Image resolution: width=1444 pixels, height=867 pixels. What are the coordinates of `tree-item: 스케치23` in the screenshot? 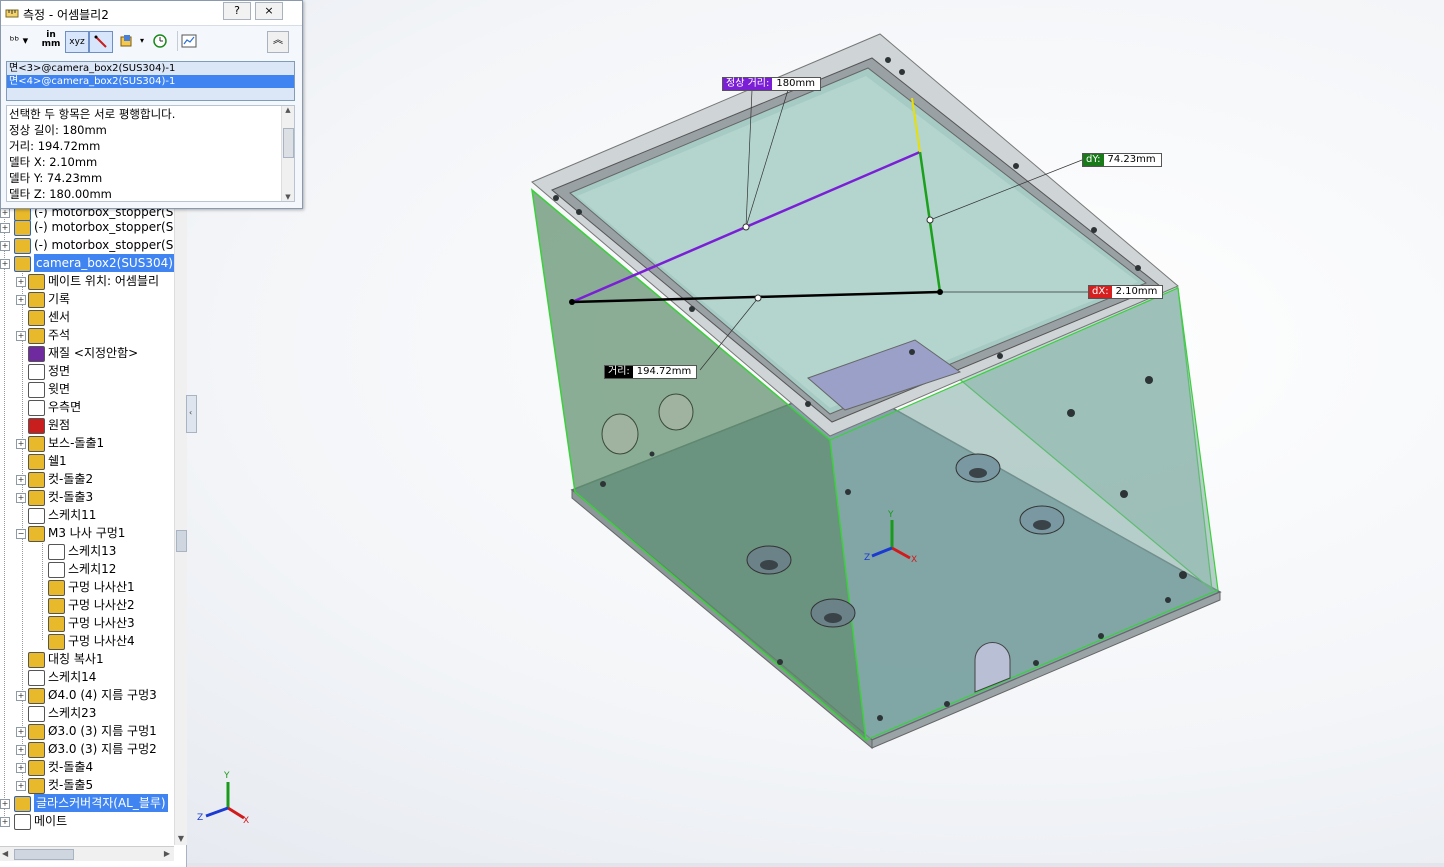 It's located at (87, 713).